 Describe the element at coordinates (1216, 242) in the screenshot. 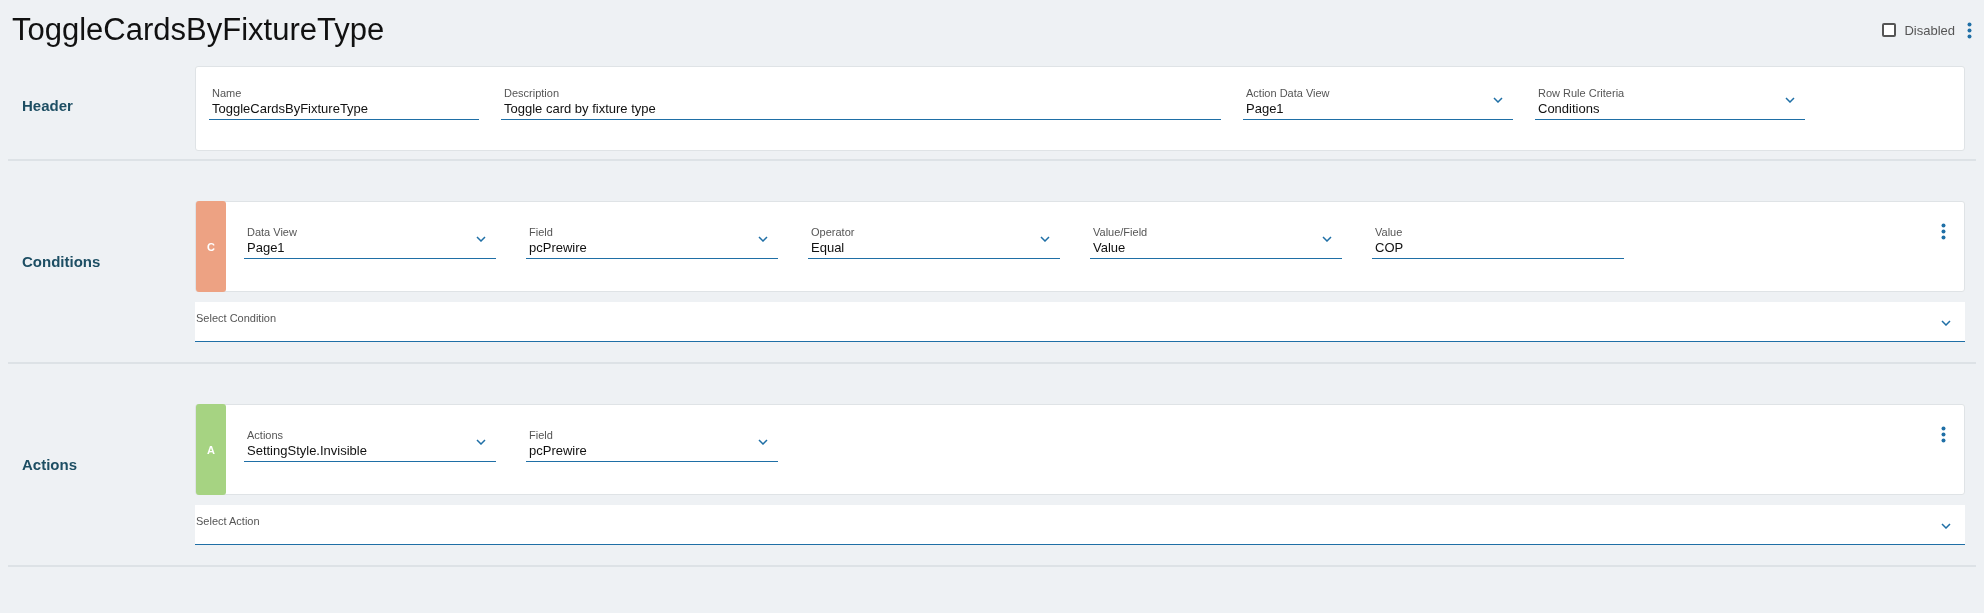

I see `dropdown-field: Value/Field Value` at that location.